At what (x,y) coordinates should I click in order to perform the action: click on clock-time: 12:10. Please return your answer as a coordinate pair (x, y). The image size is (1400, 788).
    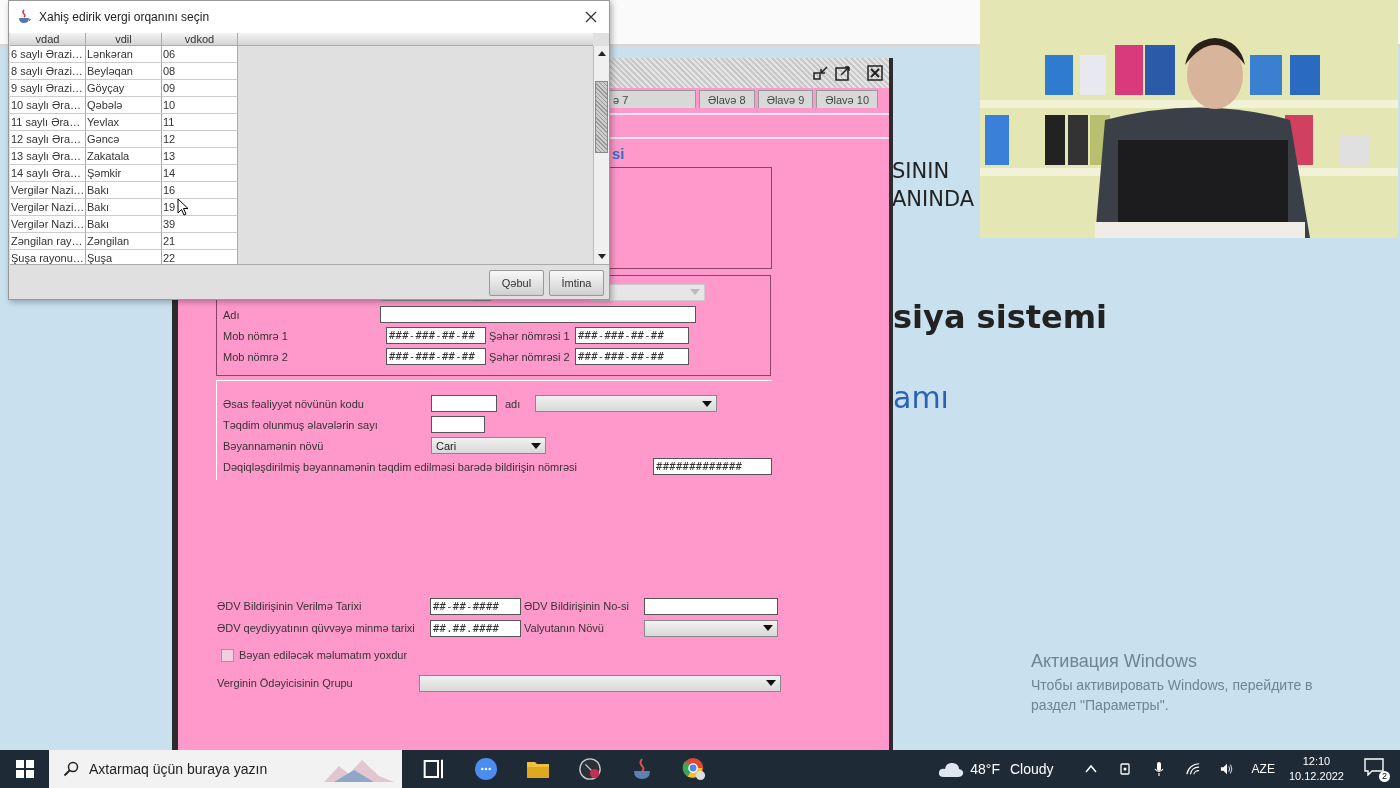
    Looking at the image, I should click on (1316, 761).